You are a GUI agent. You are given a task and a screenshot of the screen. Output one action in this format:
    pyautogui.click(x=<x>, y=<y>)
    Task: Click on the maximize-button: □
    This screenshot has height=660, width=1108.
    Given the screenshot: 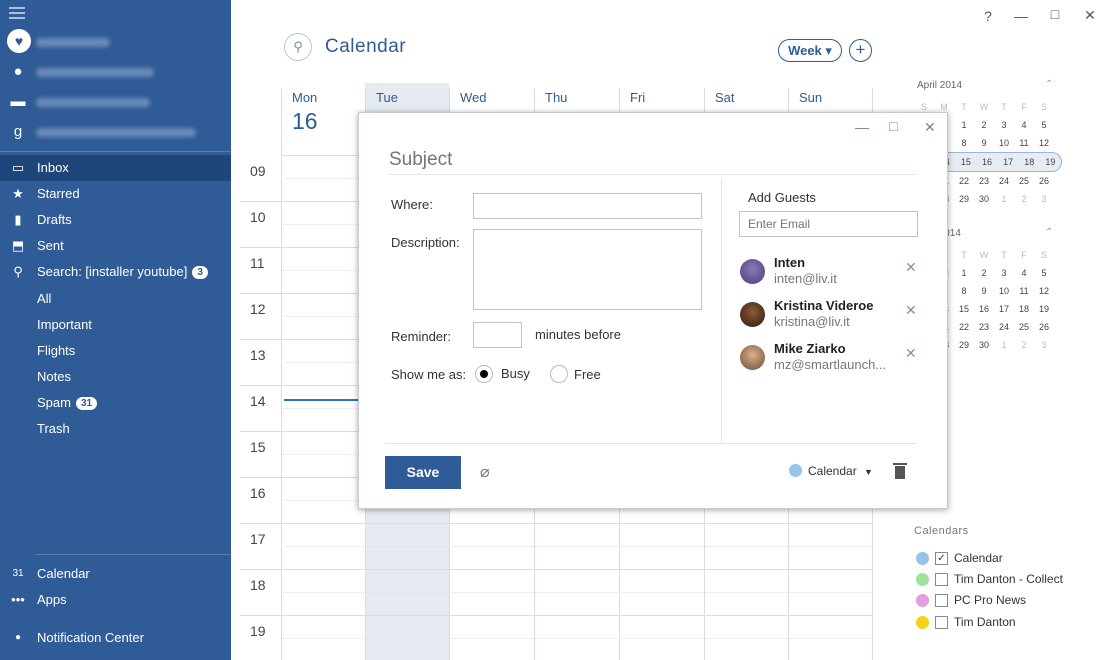 What is the action you would take?
    pyautogui.click(x=1055, y=14)
    